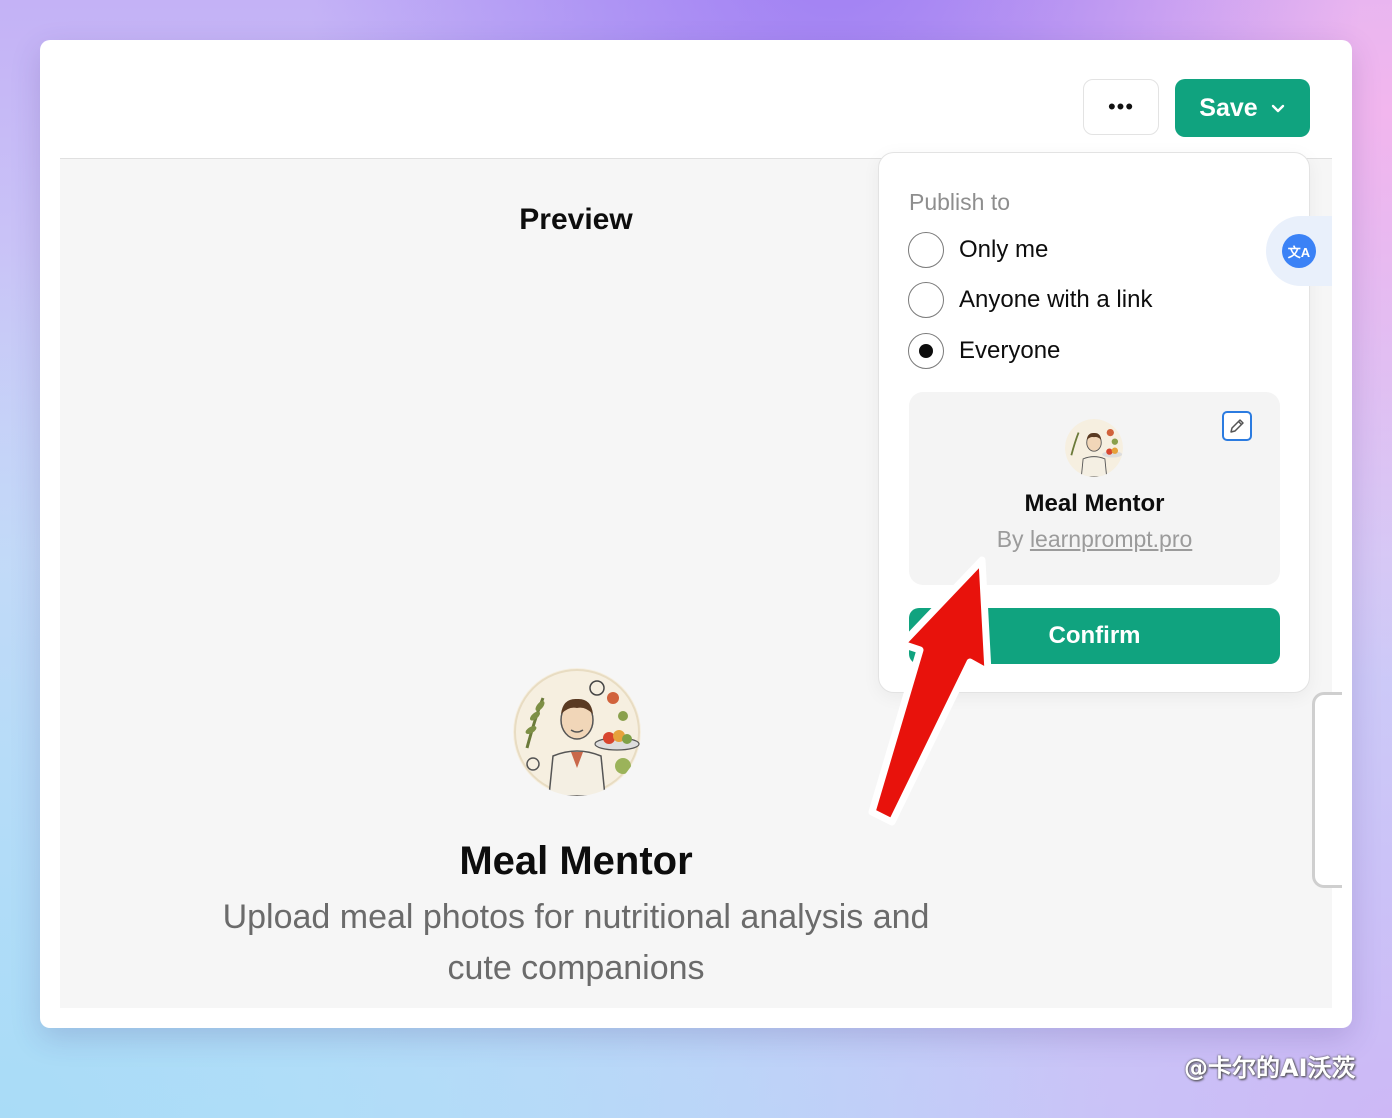 This screenshot has width=1392, height=1118. I want to click on annotation-arrow, so click(930, 691).